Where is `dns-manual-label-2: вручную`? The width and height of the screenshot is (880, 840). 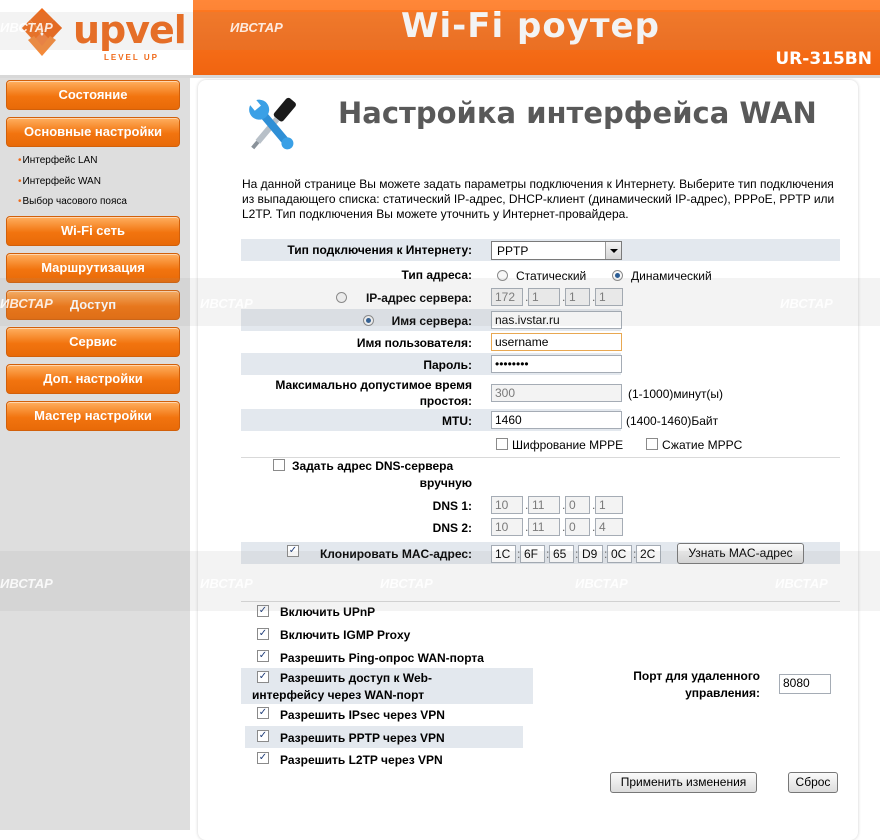 dns-manual-label-2: вручную is located at coordinates (445, 483).